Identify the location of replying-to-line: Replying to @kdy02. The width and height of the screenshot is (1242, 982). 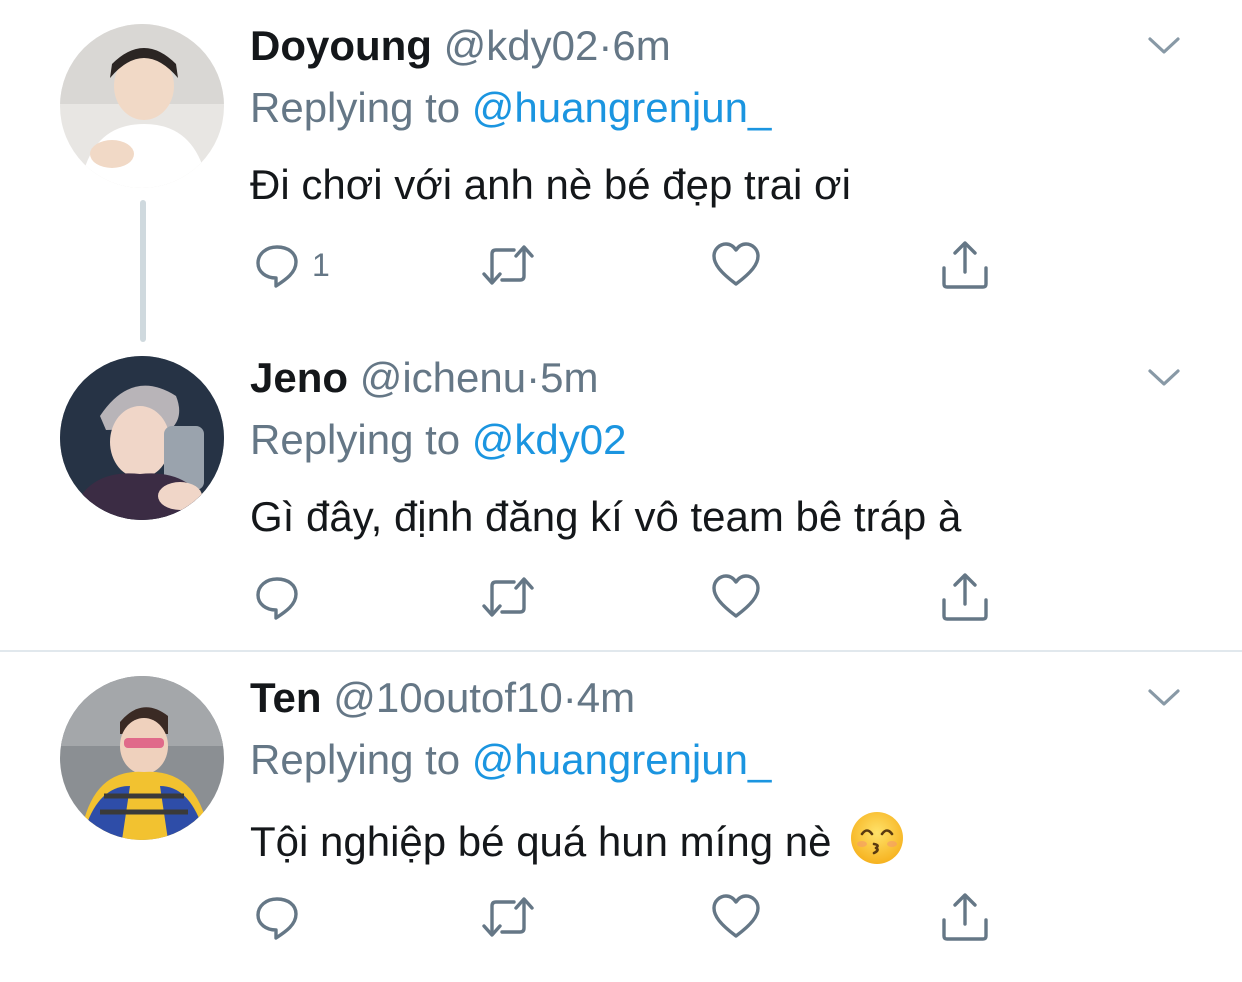
(438, 440).